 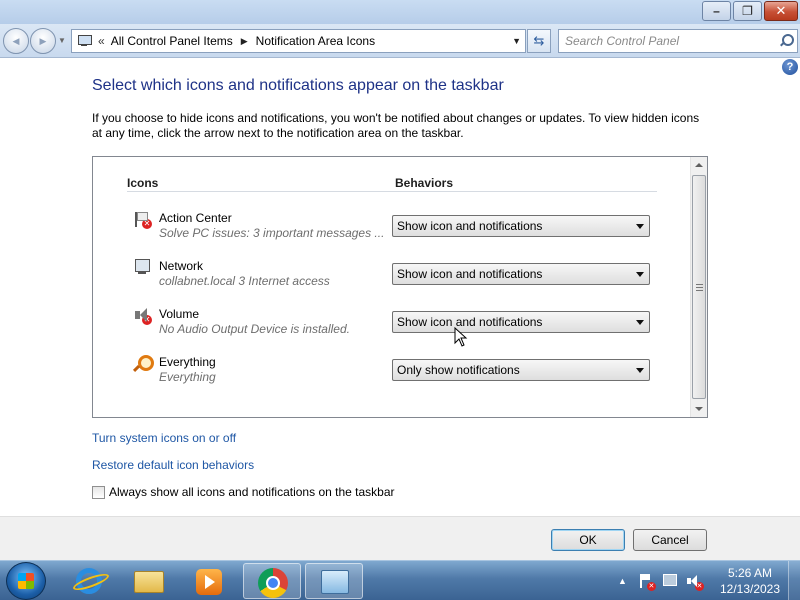 I want to click on taskbar-control-panel, so click(x=334, y=581).